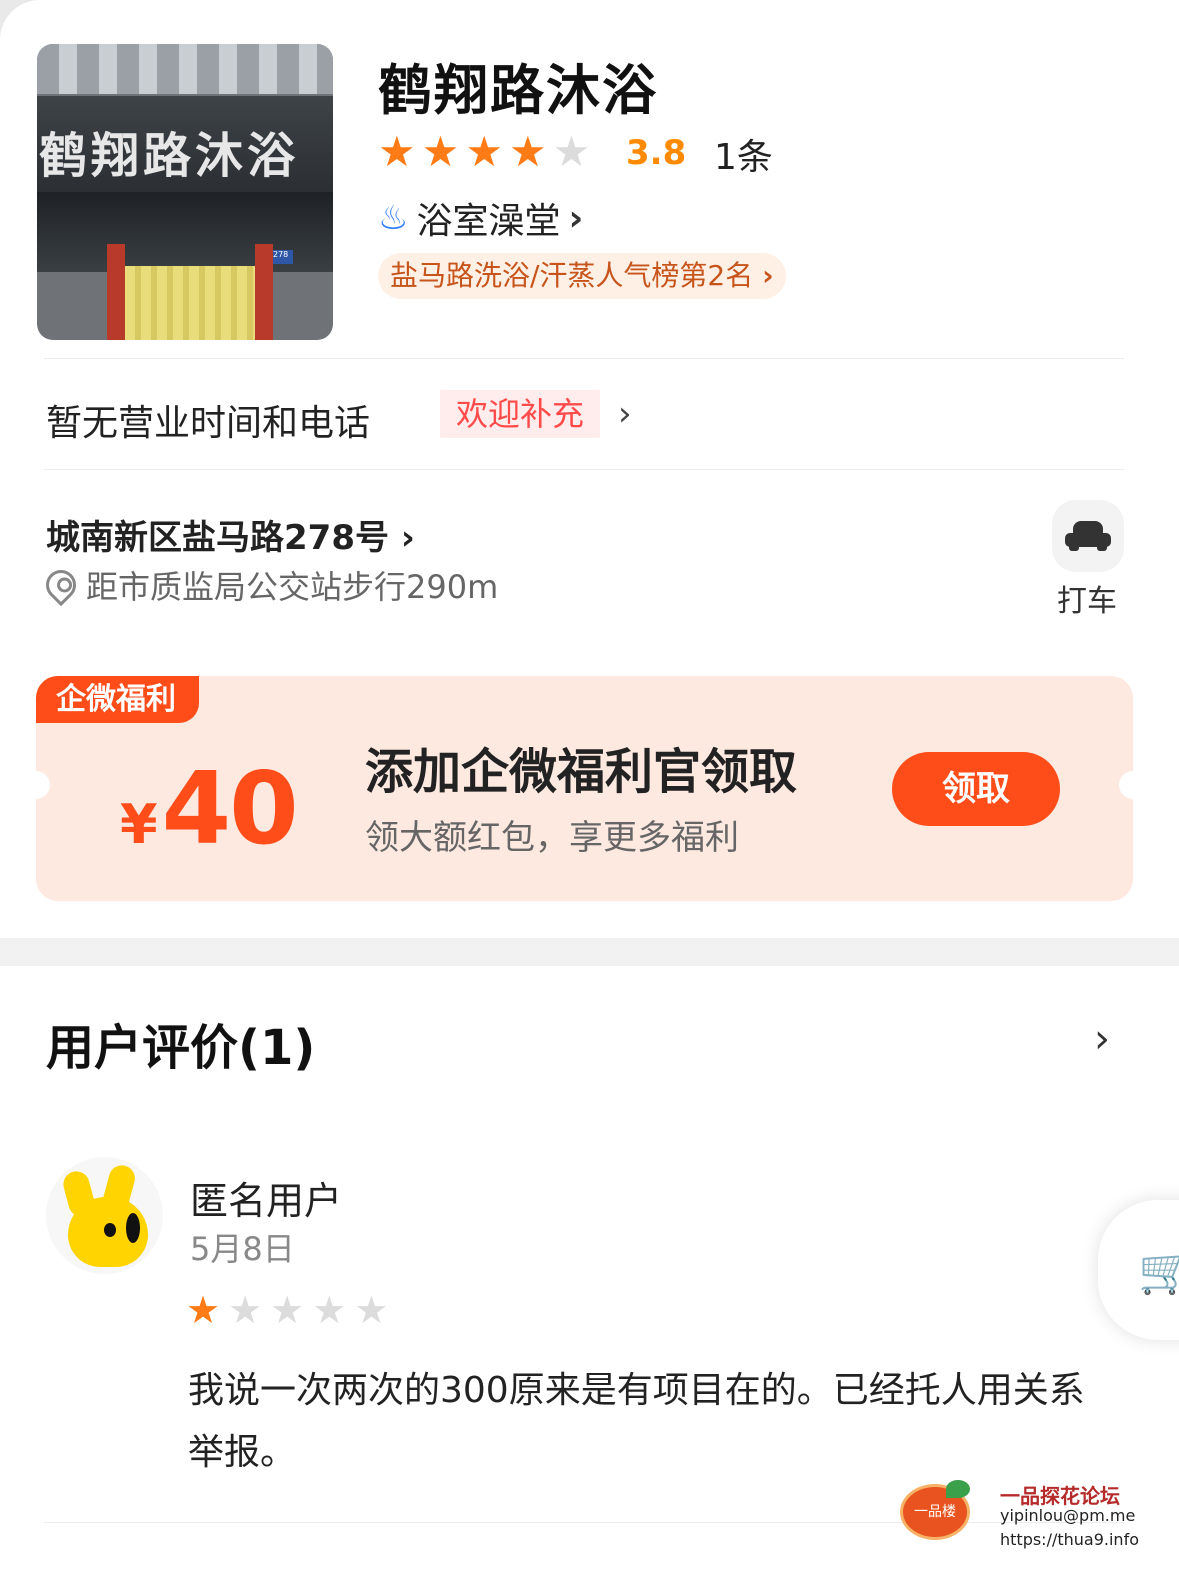 The width and height of the screenshot is (1179, 1581). What do you see at coordinates (242, 1249) in the screenshot?
I see `review-date: 5月8日` at bounding box center [242, 1249].